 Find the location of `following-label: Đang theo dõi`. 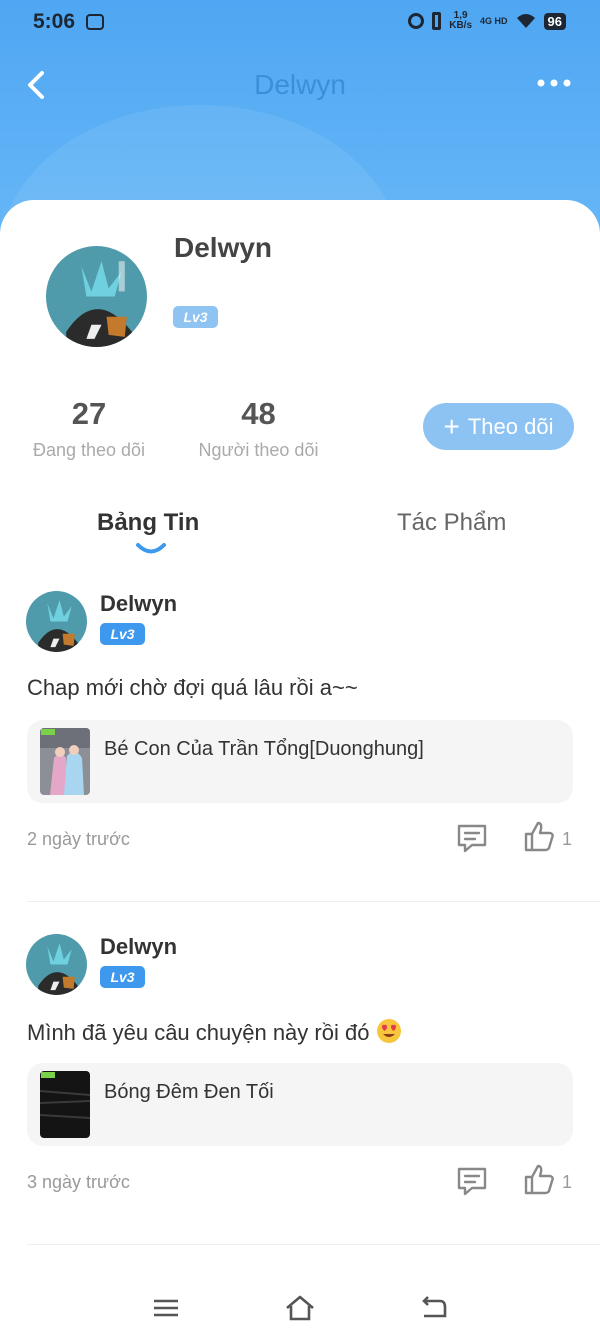

following-label: Đang theo dõi is located at coordinates (89, 450).